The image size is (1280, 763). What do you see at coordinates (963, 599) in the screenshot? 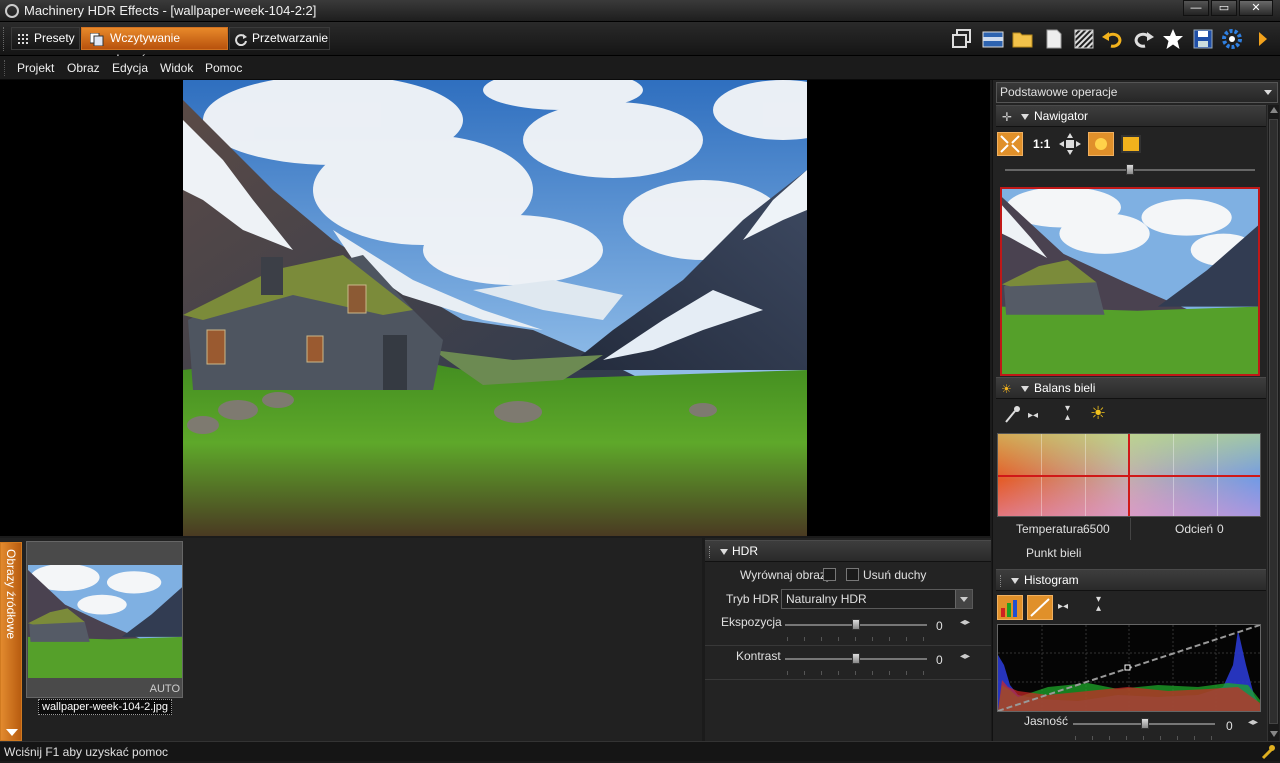
I see `dropdown-button` at bounding box center [963, 599].